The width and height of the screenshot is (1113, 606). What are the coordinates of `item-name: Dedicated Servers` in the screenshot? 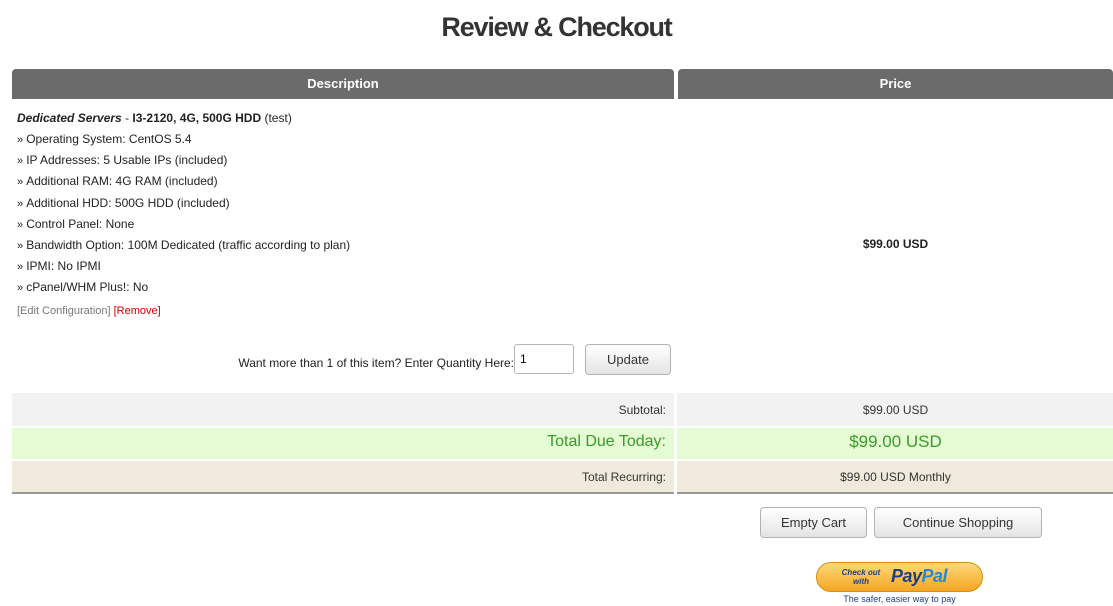 It's located at (69, 118).